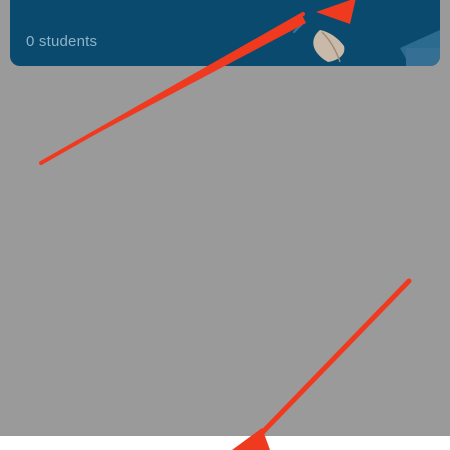  I want to click on class-card-illustration, so click(366, 38).